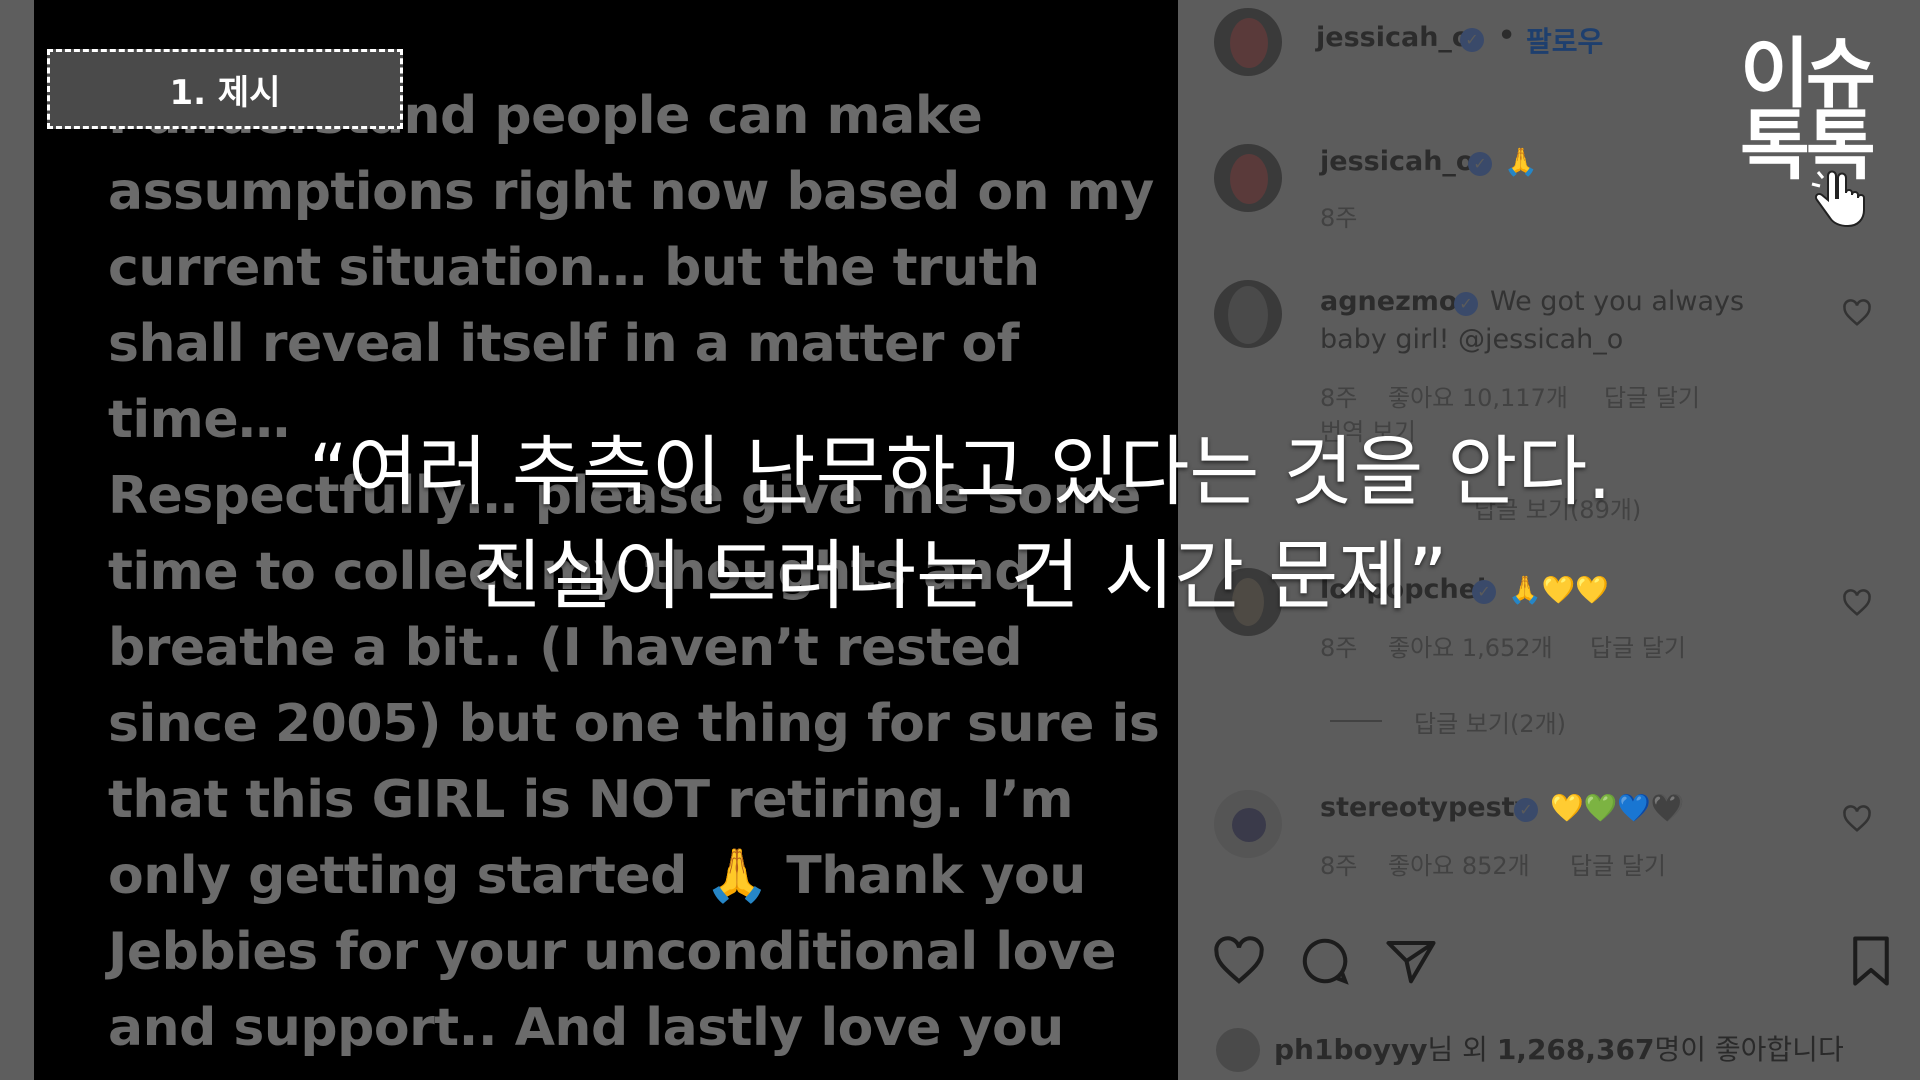  What do you see at coordinates (591, 800) in the screenshot?
I see `post-text-line: that this GIRL is NOT retiring. I’m` at bounding box center [591, 800].